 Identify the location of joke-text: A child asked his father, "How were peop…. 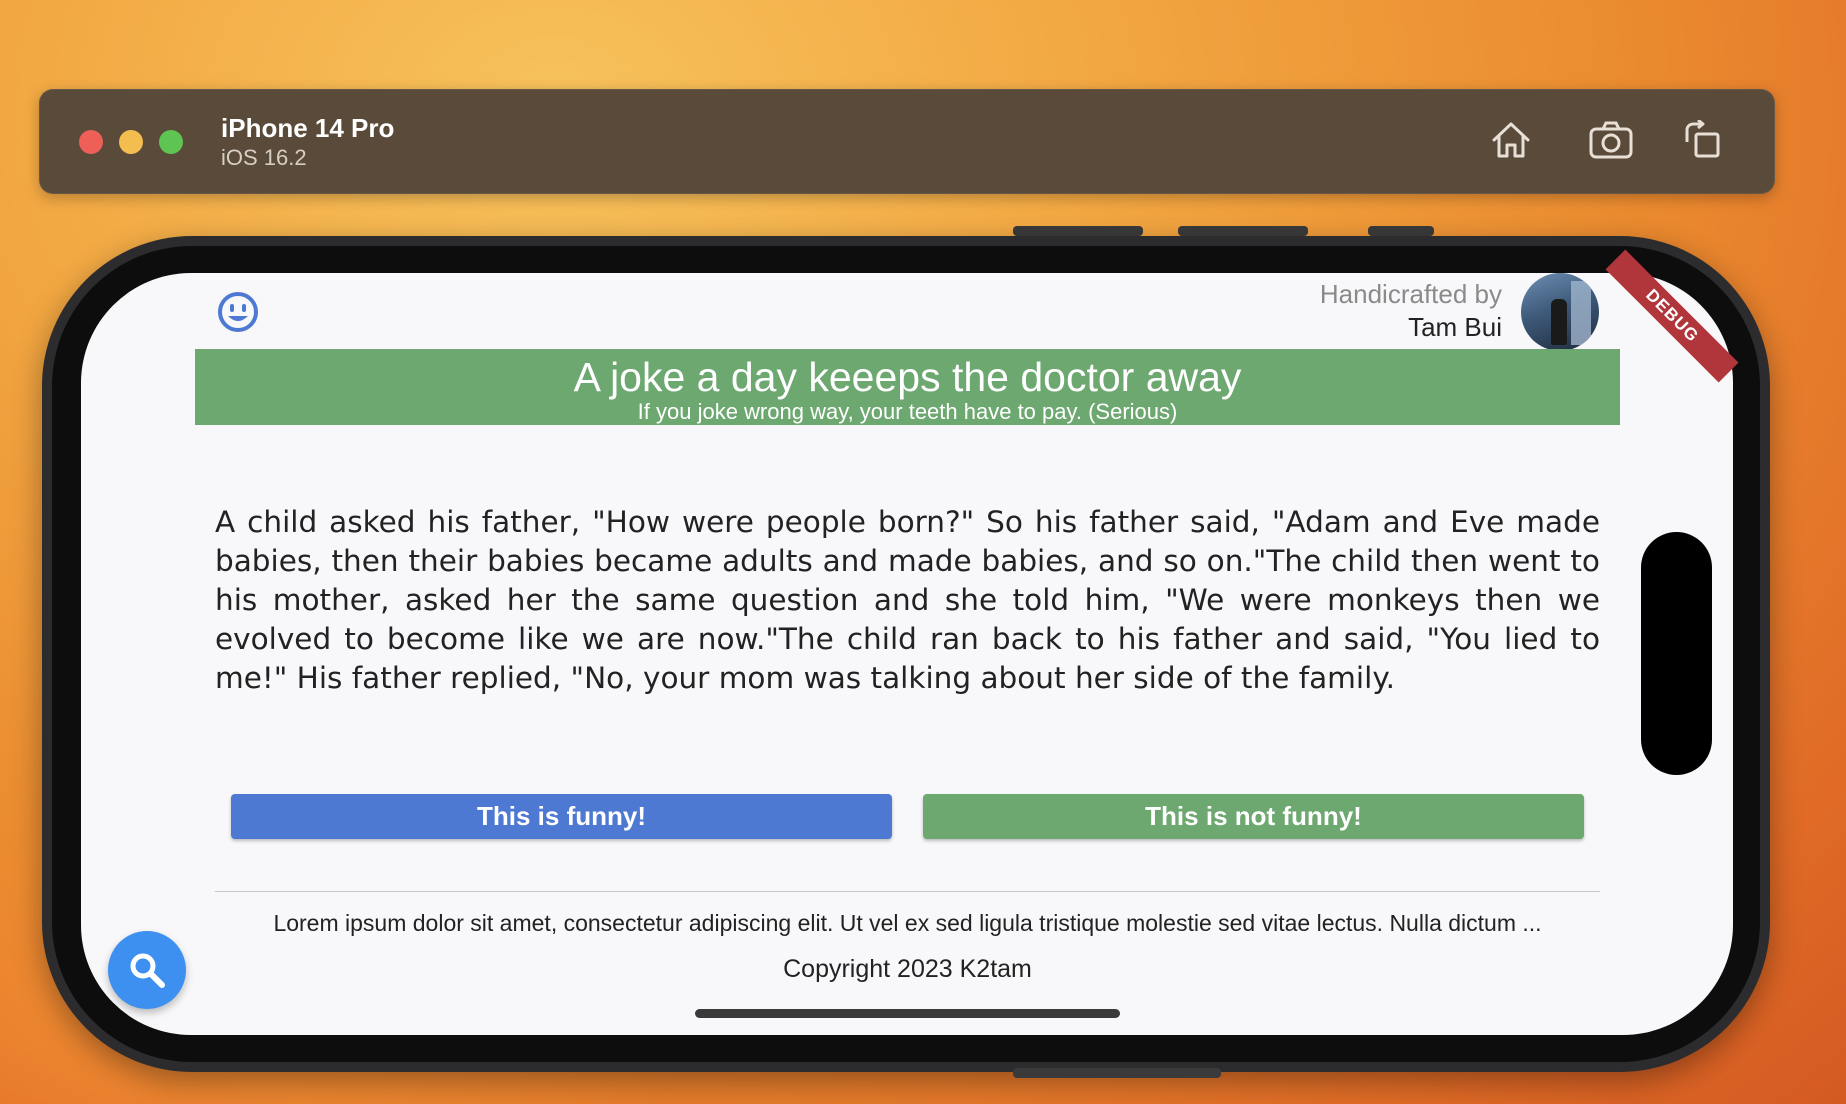
(907, 600).